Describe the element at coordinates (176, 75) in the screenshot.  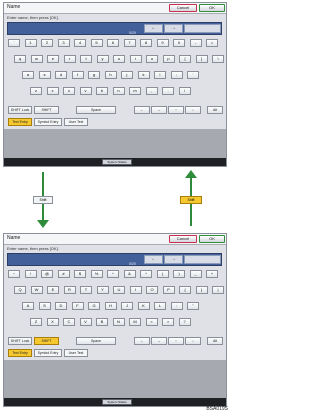
I see `key-row3-9: ;` at that location.